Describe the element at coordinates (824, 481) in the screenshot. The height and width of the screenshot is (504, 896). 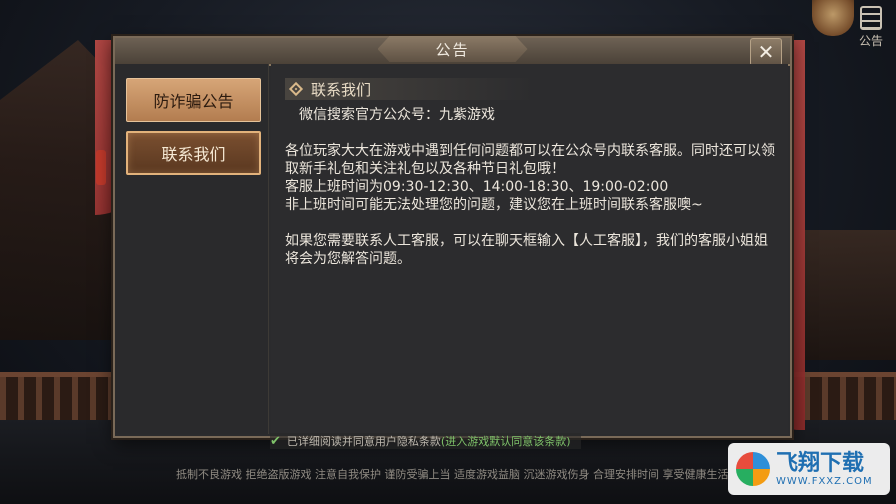
I see `watermark-url: WWW.FXXZ.COM` at that location.